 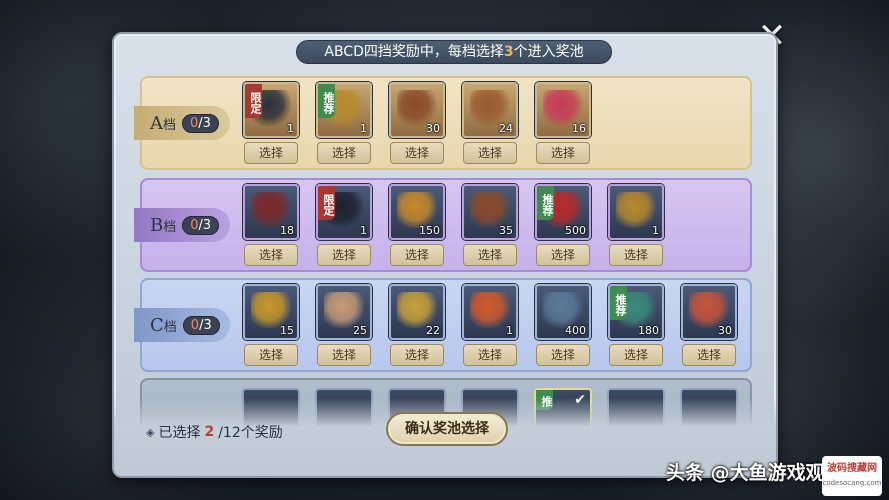 I want to click on reward-slot: 150, so click(x=417, y=212).